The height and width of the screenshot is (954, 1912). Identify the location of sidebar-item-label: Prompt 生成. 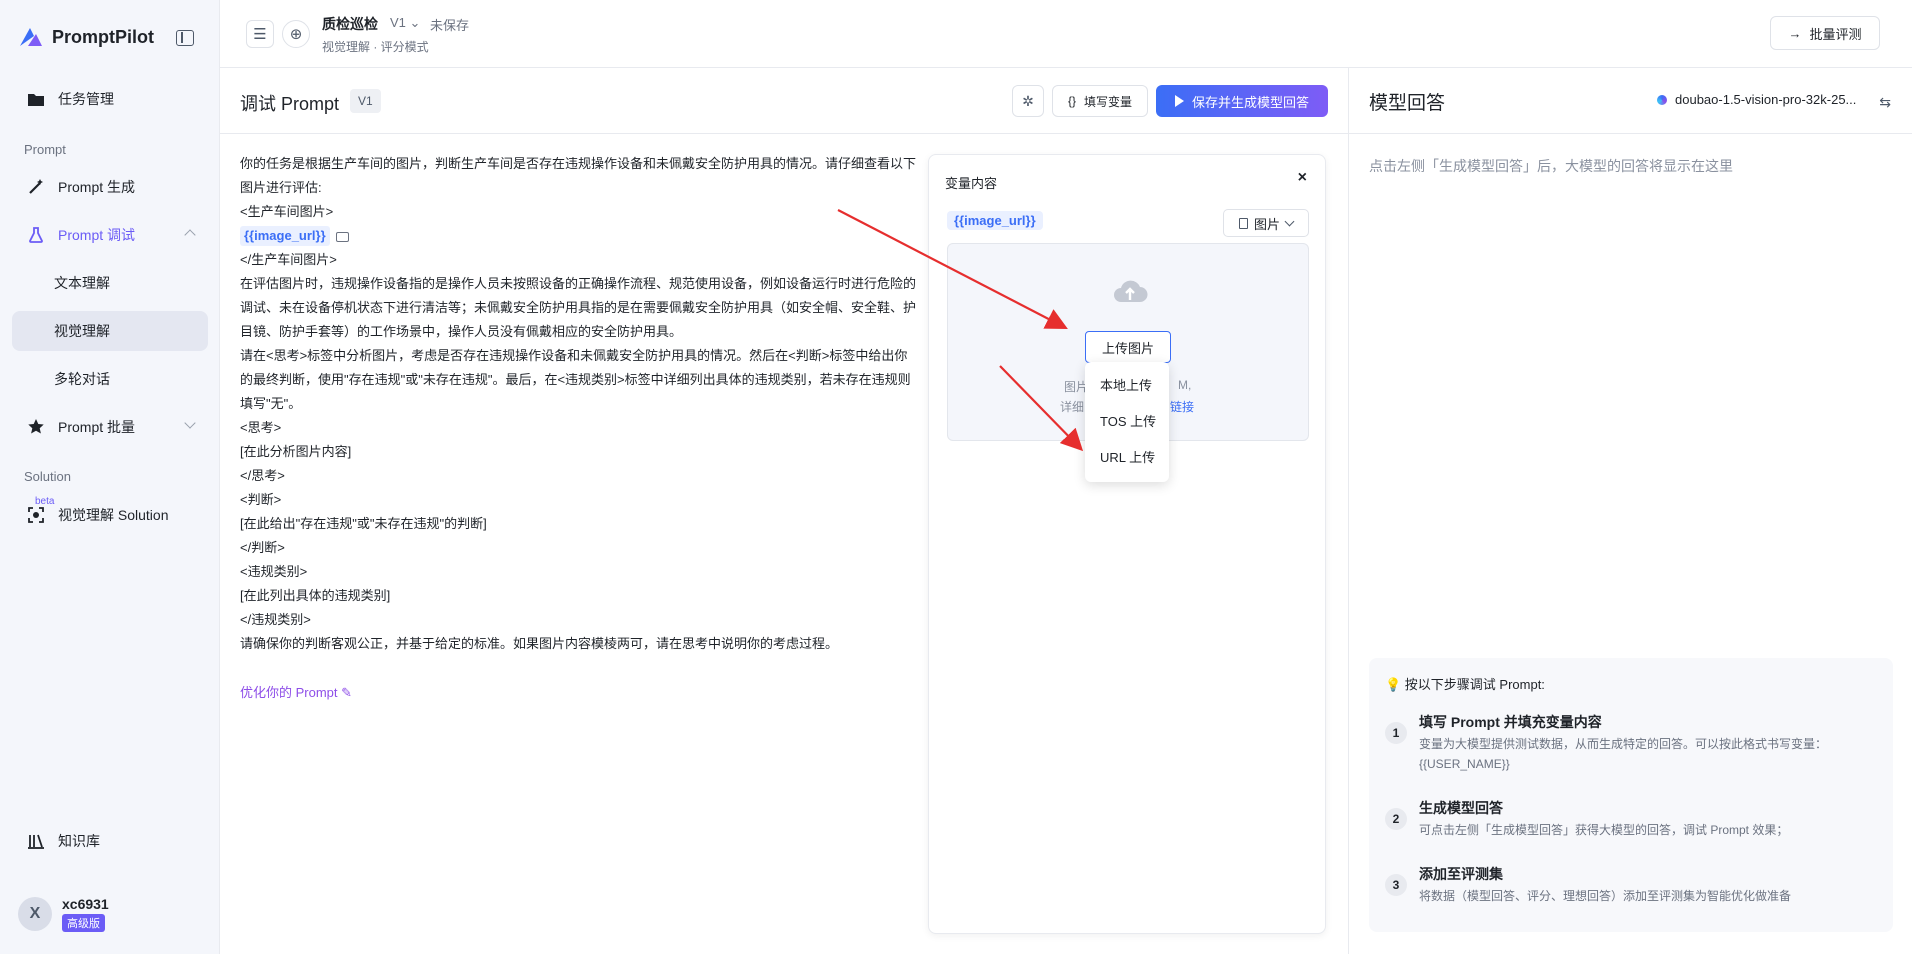
(97, 187).